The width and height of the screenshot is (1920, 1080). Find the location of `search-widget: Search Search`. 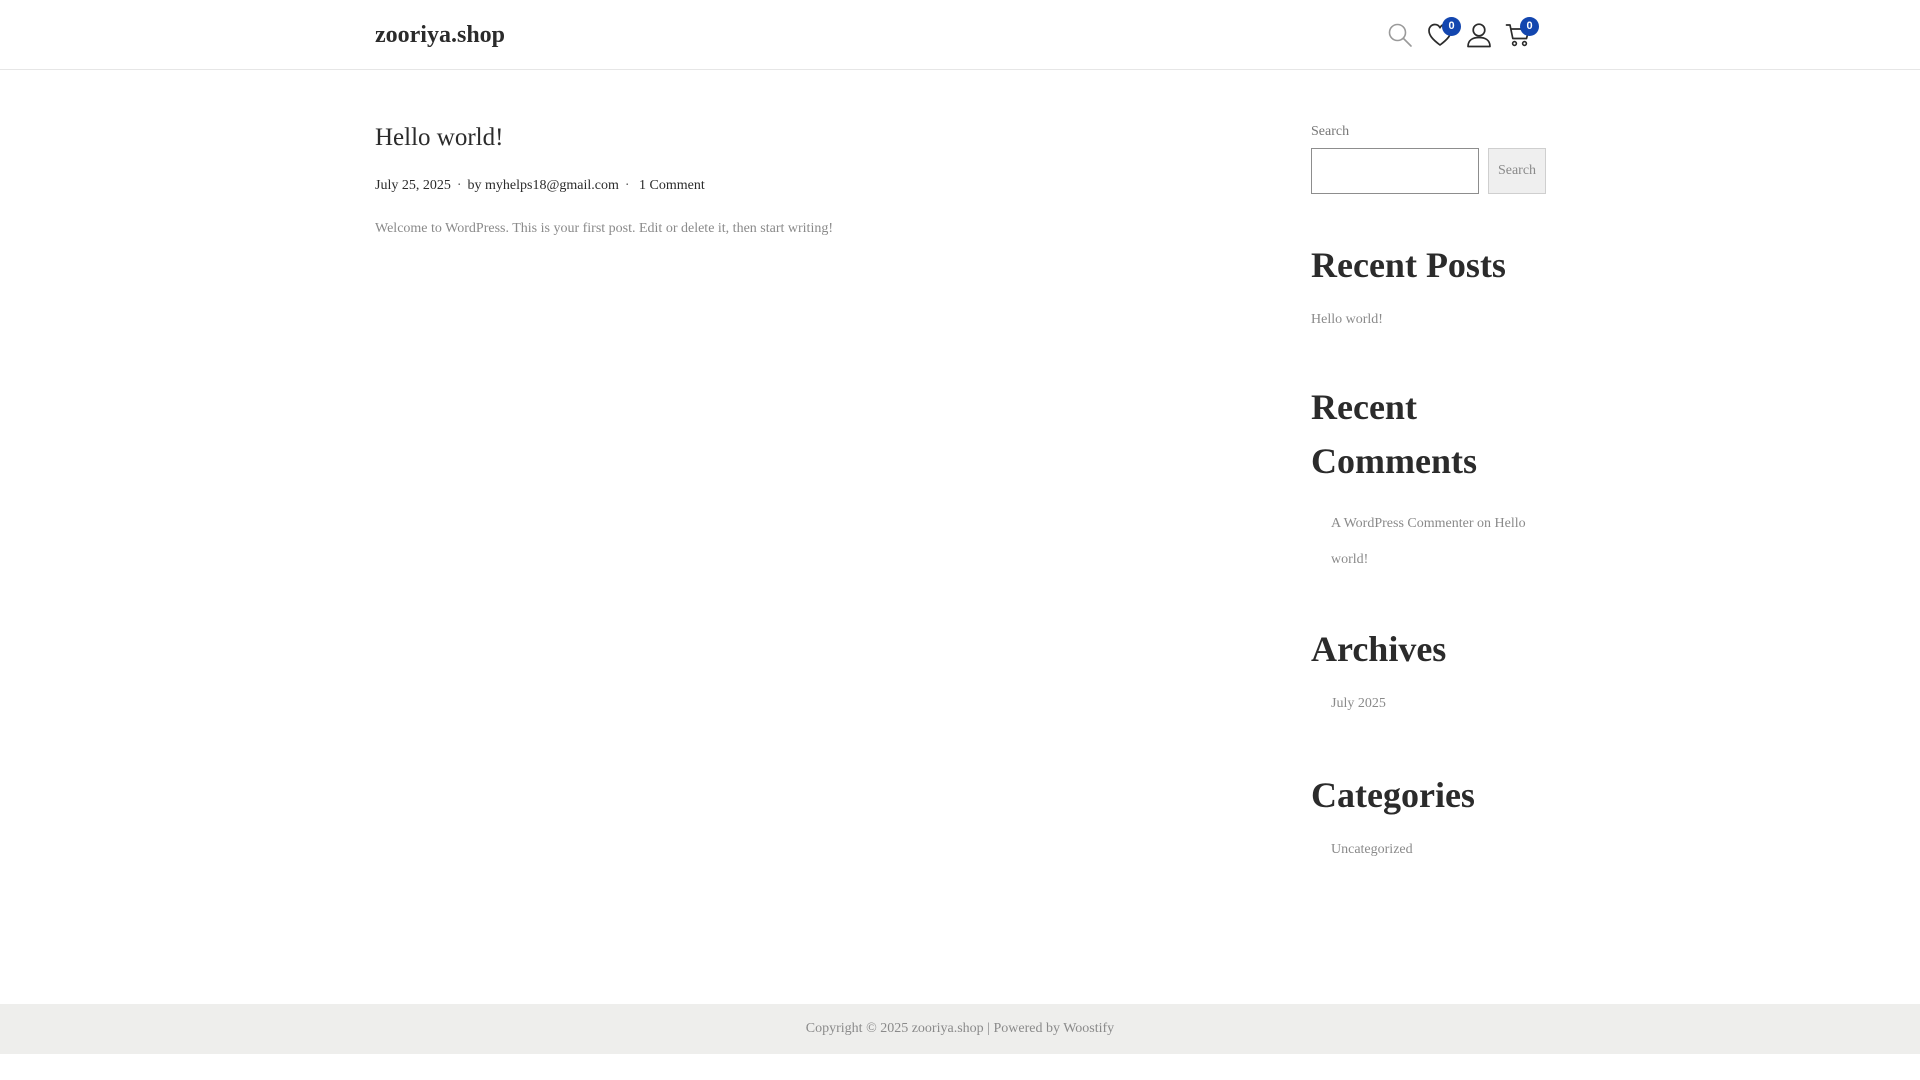

search-widget: Search Search is located at coordinates (1428, 158).